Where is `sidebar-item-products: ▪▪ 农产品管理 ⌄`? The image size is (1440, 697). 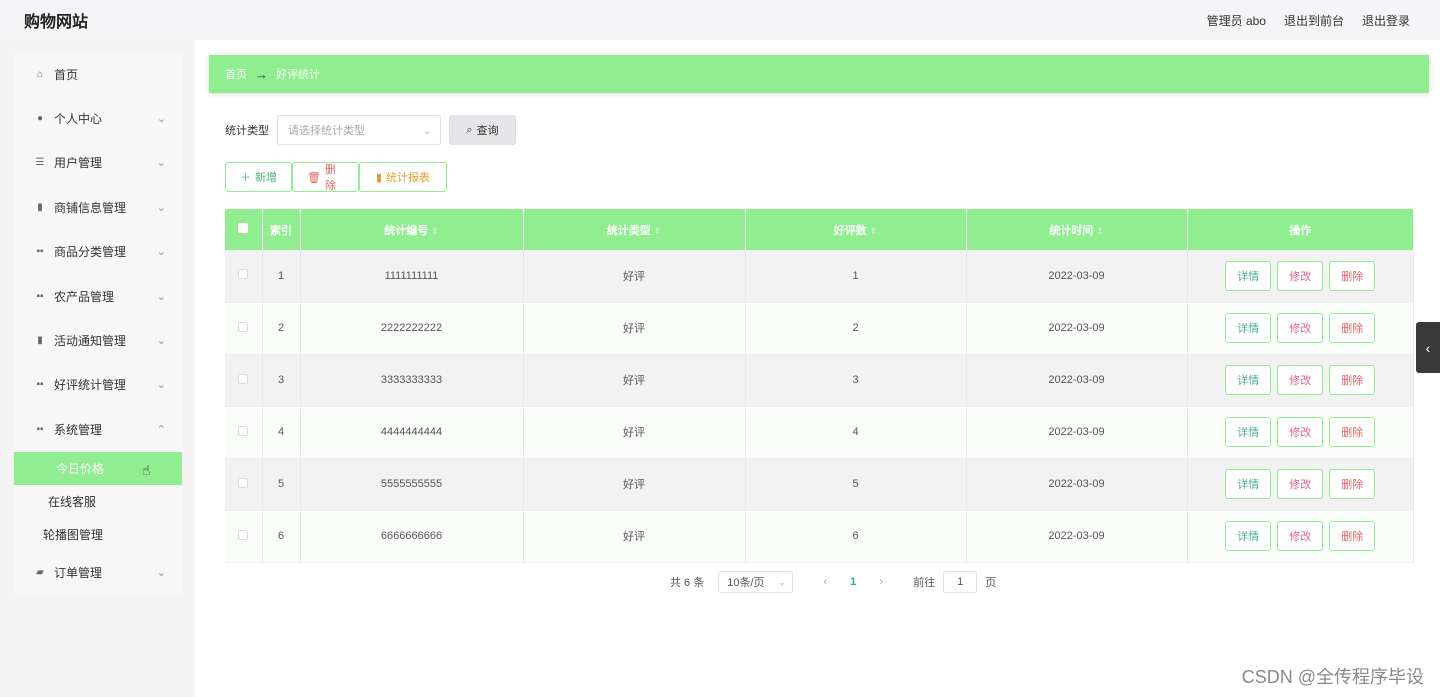 sidebar-item-products: ▪▪ 农产品管理 ⌄ is located at coordinates (98, 296).